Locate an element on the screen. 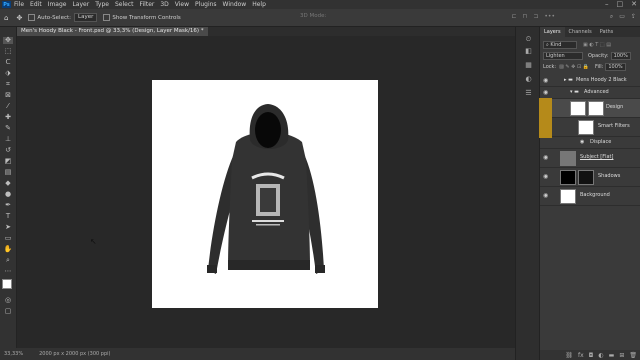 This screenshot has width=640, height=360. blend-mode-dropdown: Lighten is located at coordinates (563, 56).